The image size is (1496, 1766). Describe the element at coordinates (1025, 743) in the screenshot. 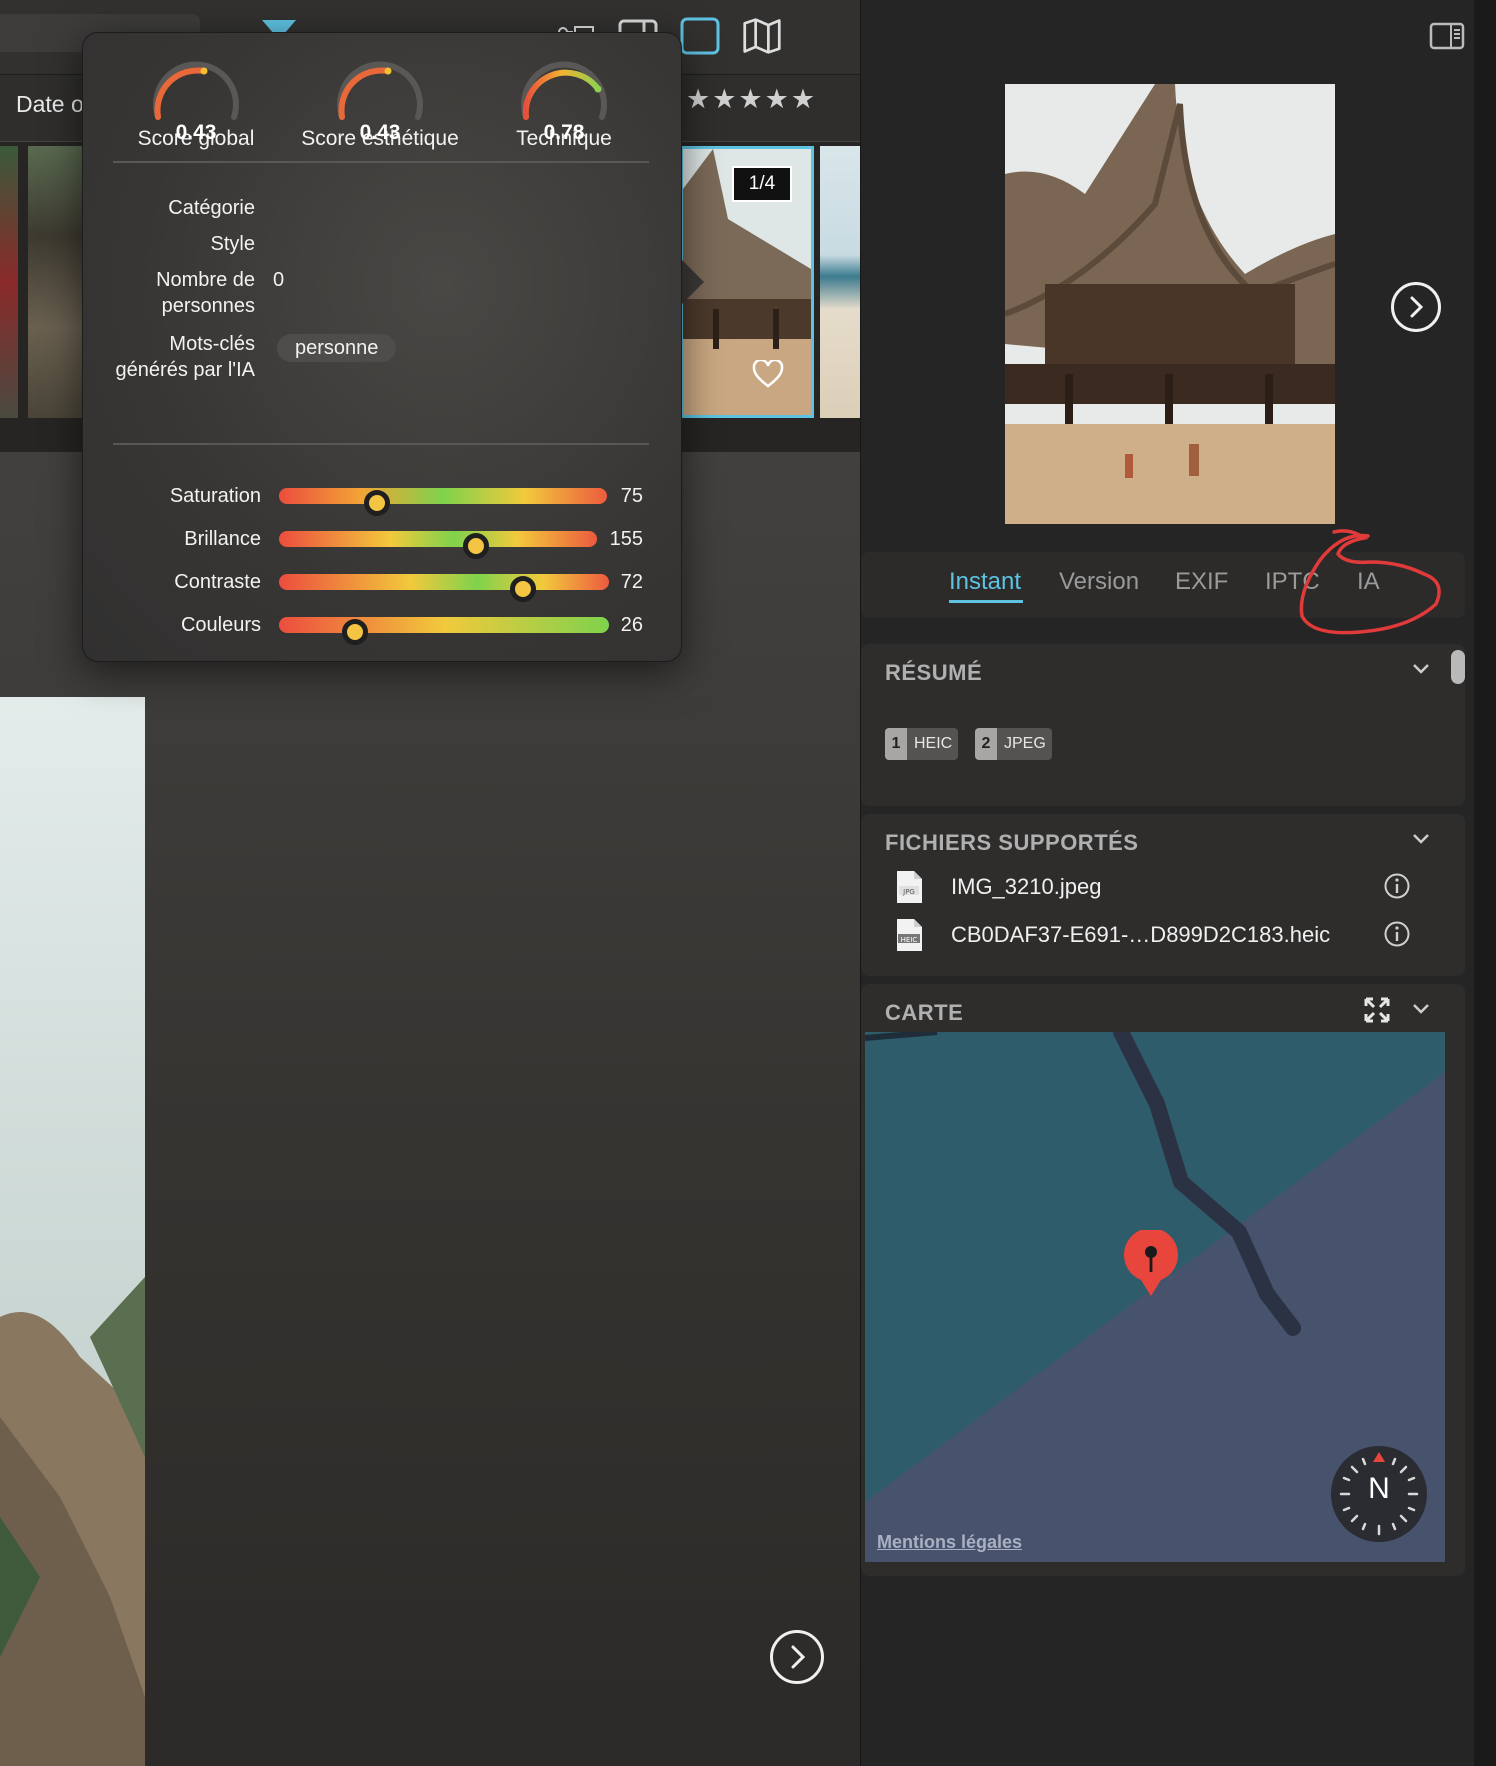

I see `format-type: JPEG` at that location.